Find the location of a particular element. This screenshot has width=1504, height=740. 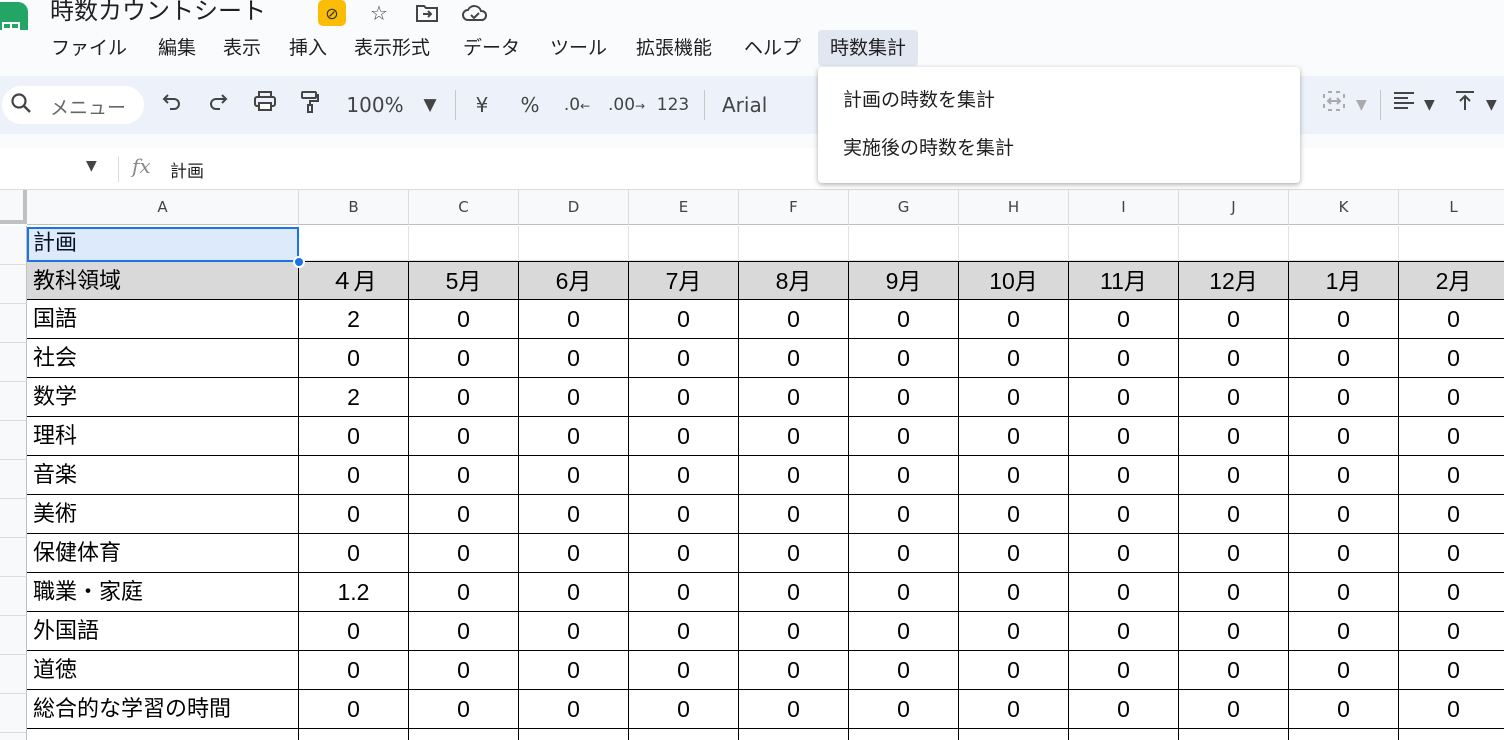

vertical-align-icon is located at coordinates (1465, 105).